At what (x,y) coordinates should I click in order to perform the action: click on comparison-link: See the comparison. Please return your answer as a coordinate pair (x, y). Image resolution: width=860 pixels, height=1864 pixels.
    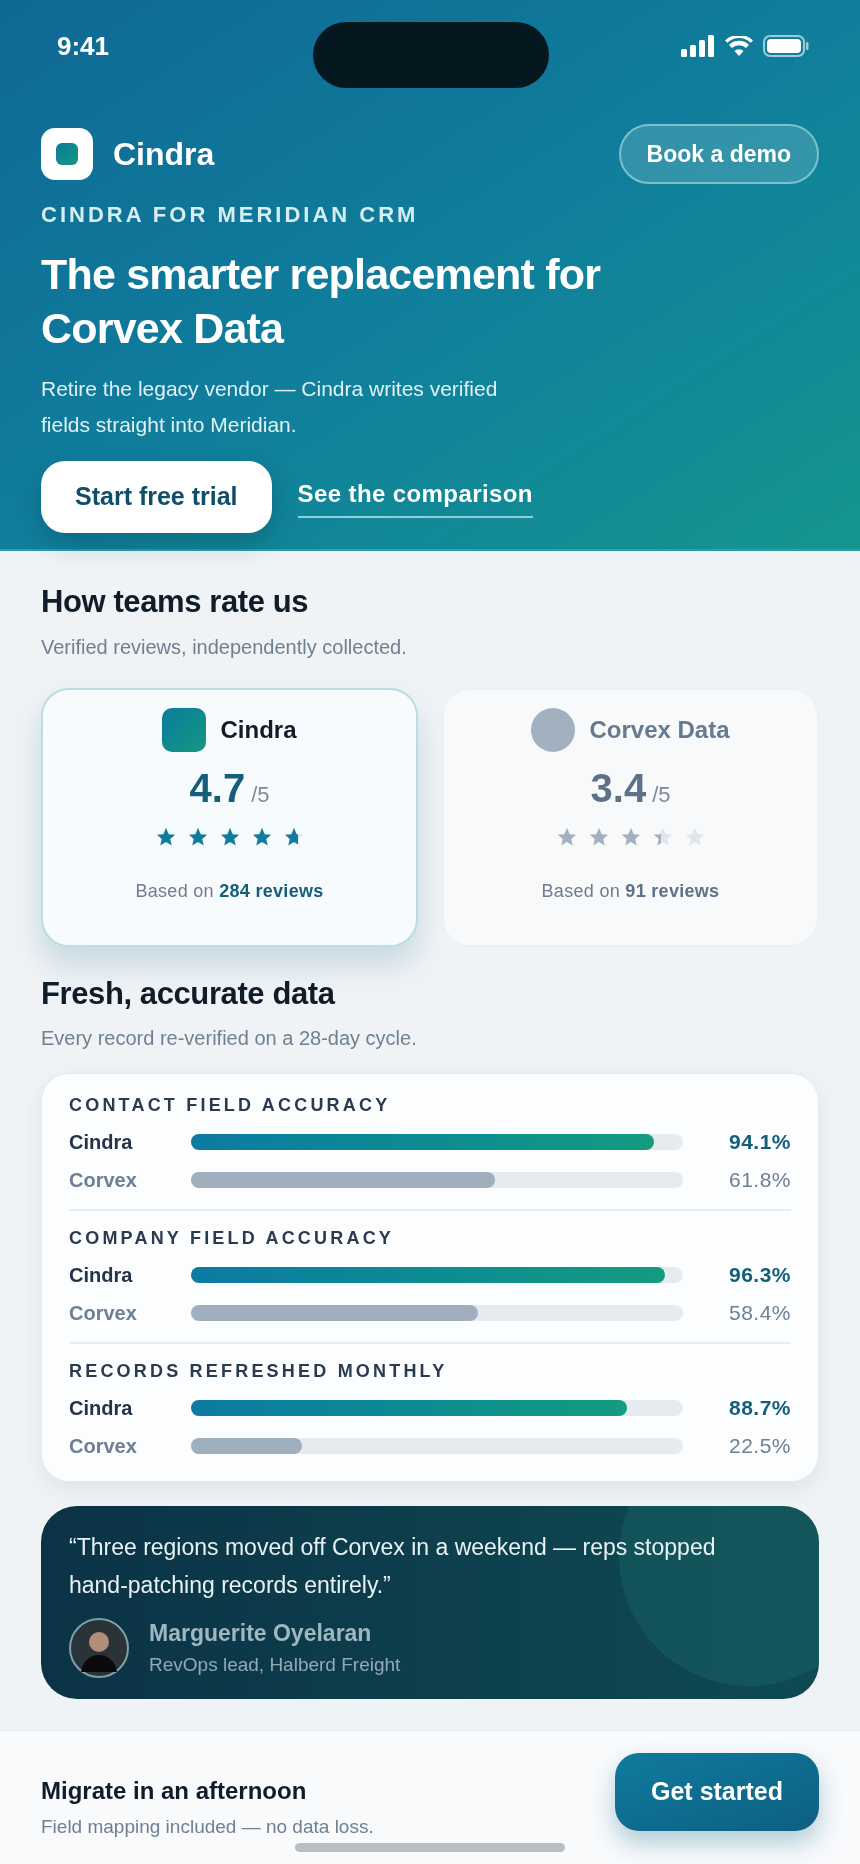
    Looking at the image, I should click on (415, 497).